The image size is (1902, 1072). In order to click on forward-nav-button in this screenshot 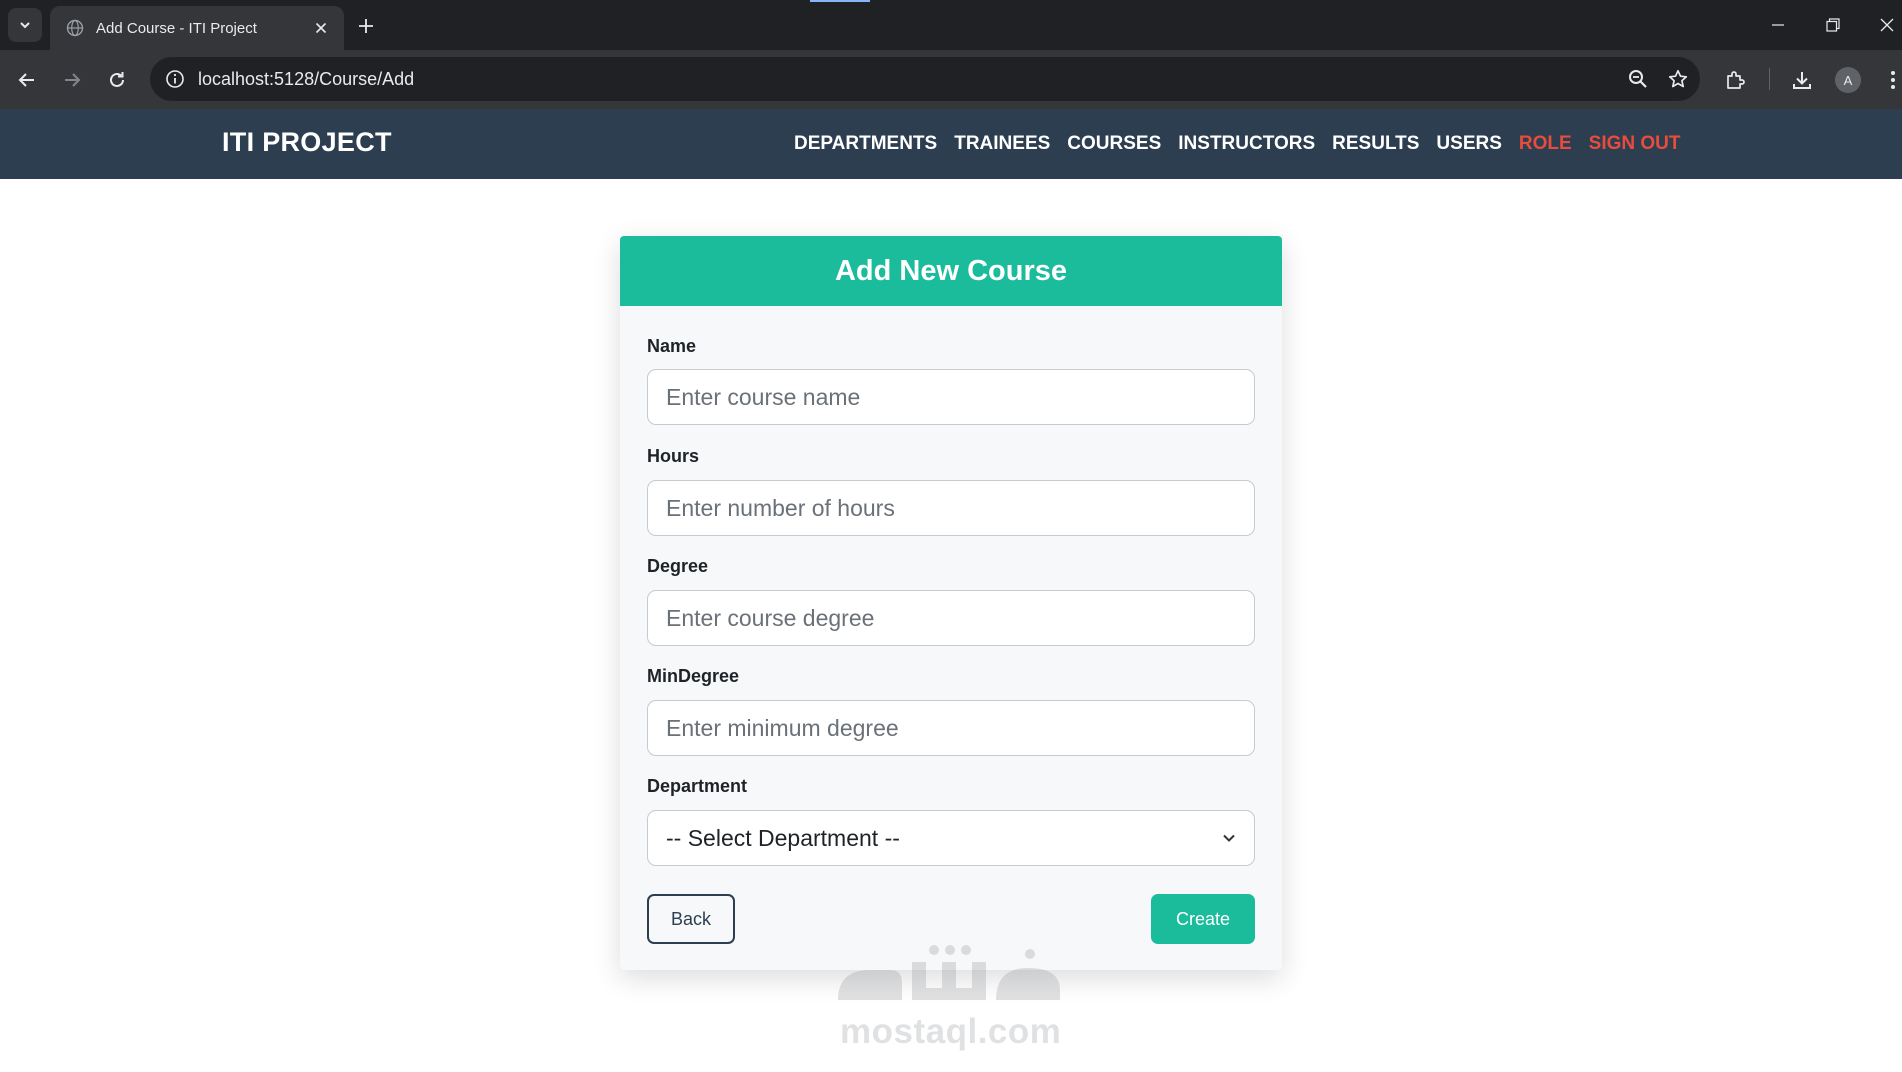, I will do `click(72, 80)`.